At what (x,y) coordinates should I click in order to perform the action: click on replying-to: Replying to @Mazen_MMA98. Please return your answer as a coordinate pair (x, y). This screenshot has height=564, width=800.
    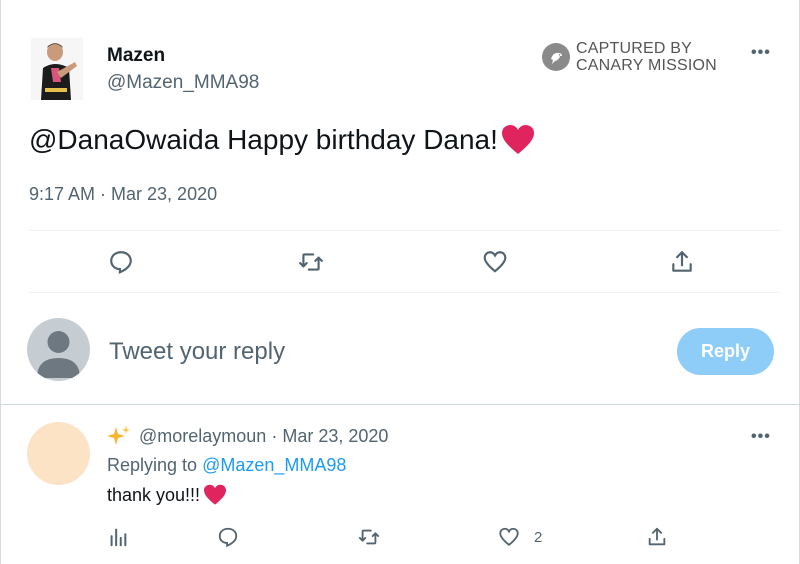
    Looking at the image, I should click on (226, 465).